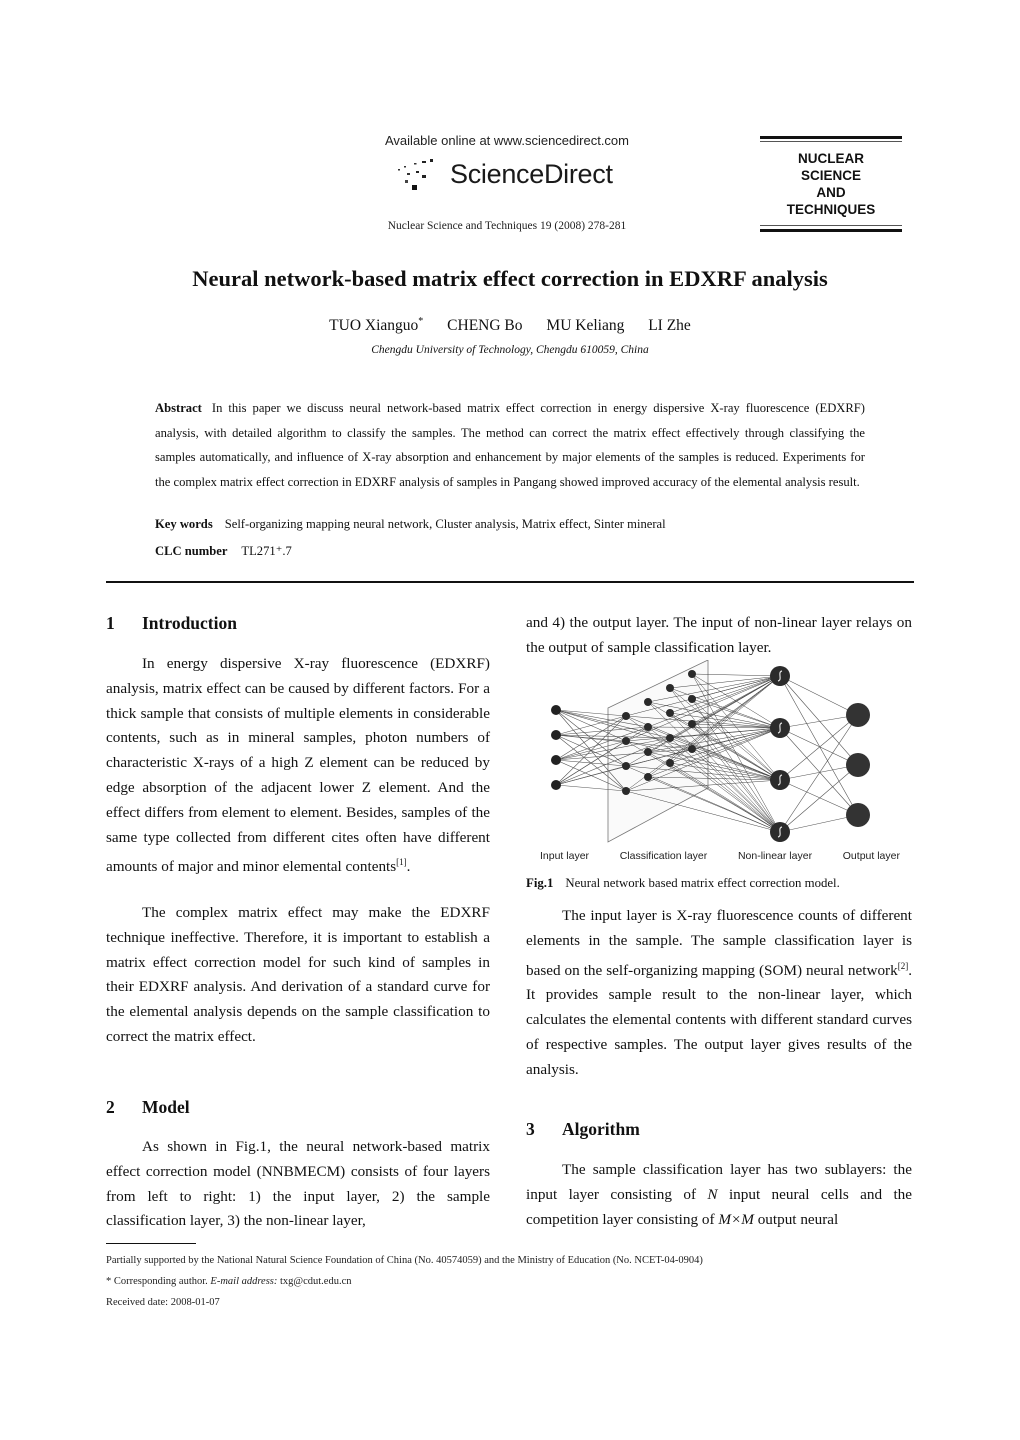 The image size is (1020, 1440). Describe the element at coordinates (831, 209) in the screenshot. I see `journal-name-line: TECHNIQUES` at that location.